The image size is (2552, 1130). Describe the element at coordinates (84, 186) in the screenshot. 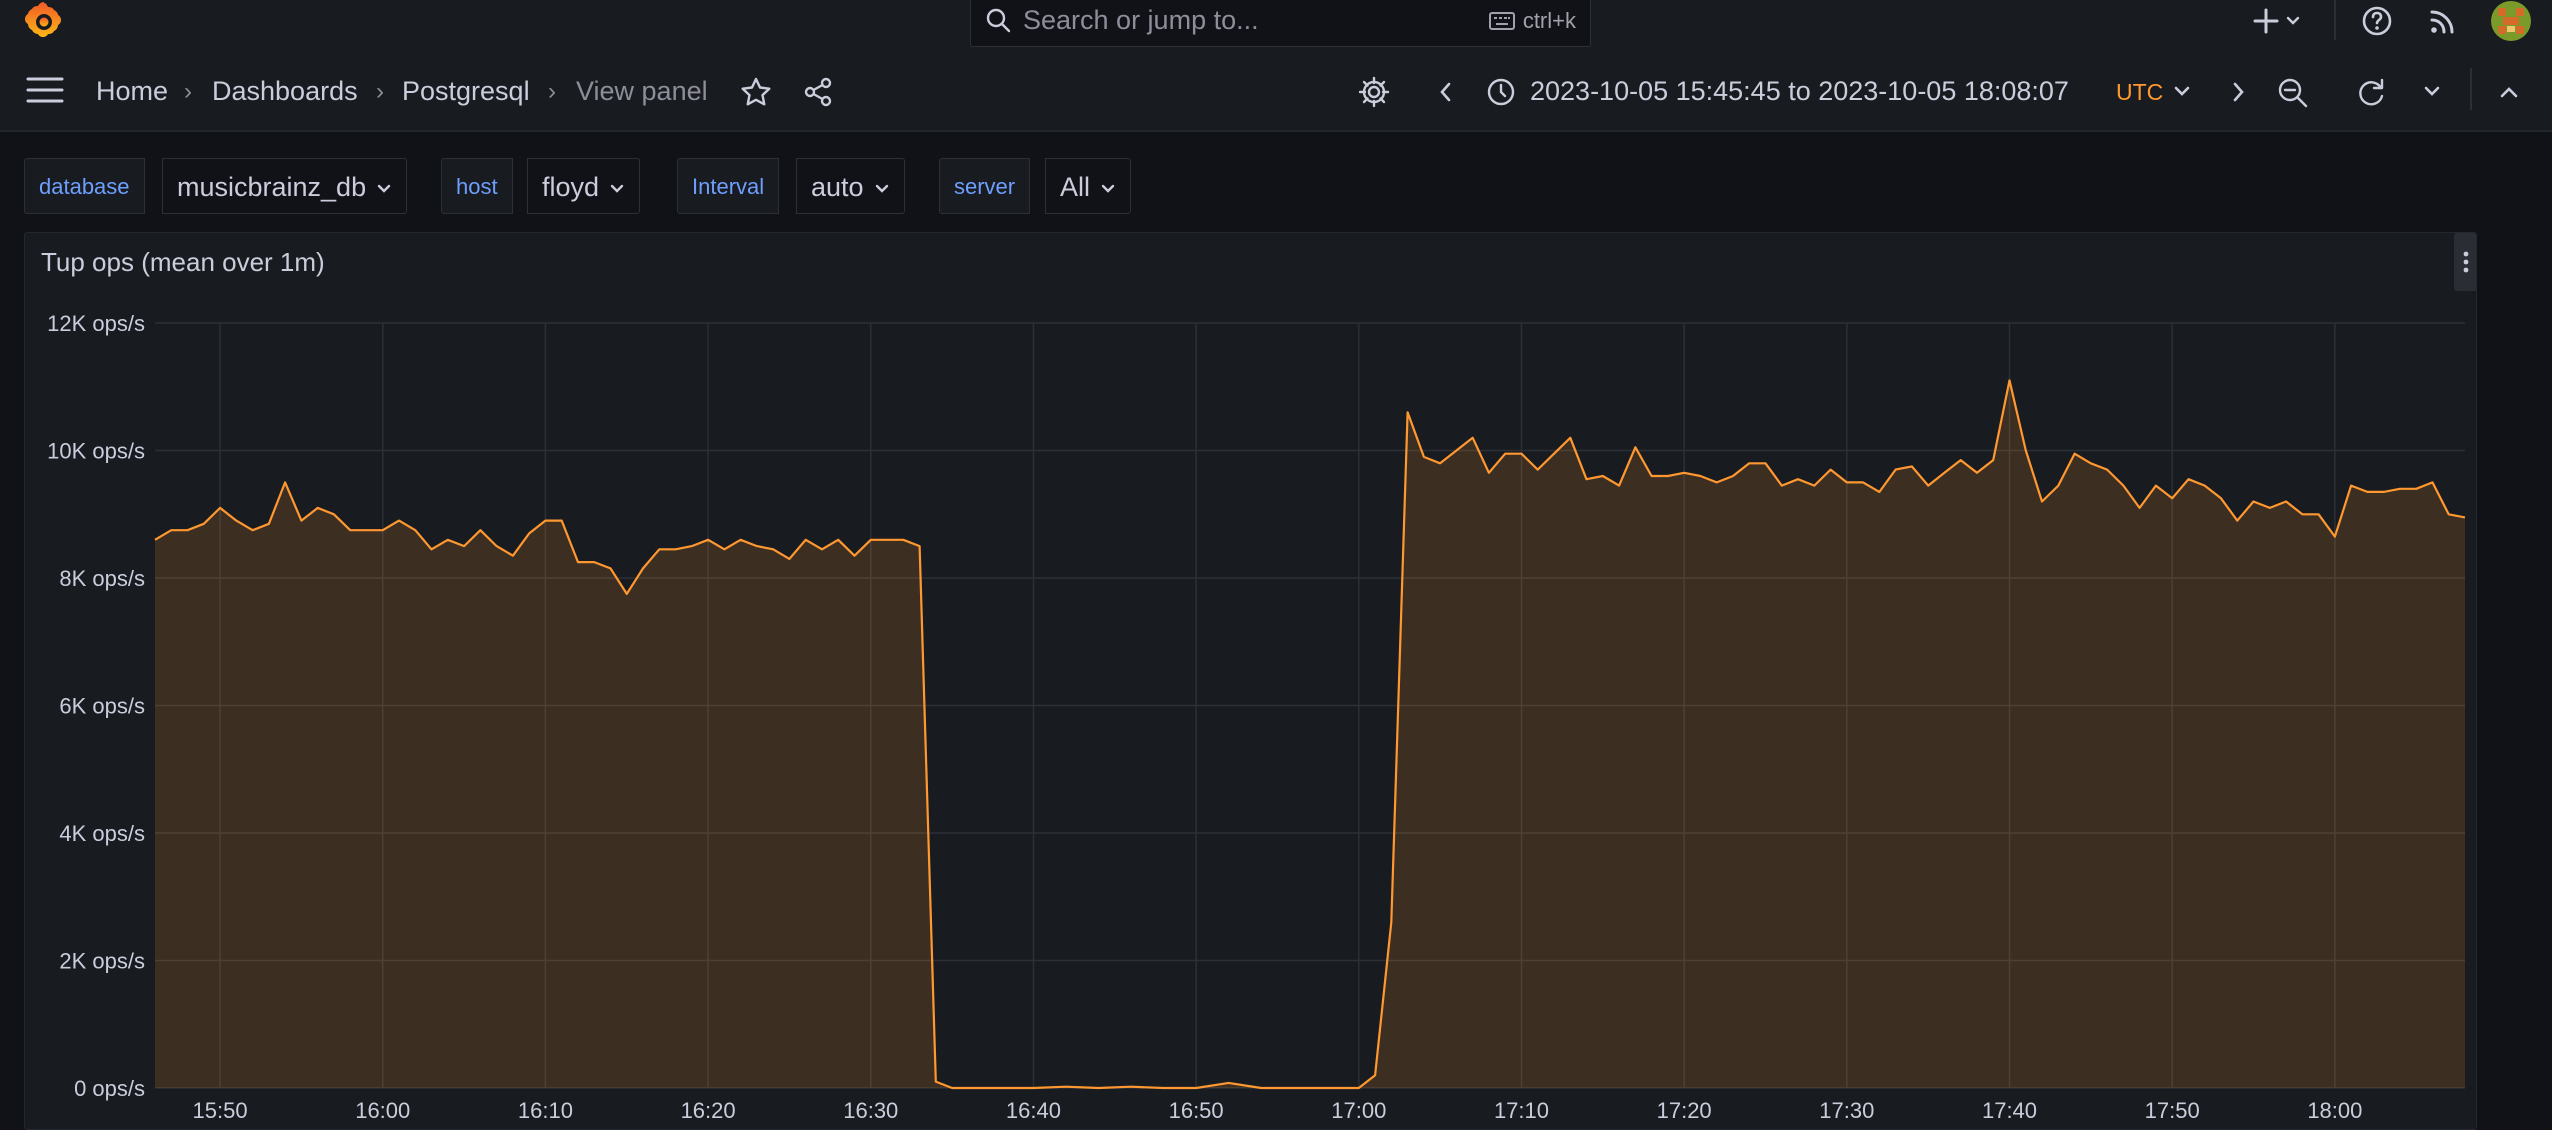

I see `variable-label-database: database` at that location.